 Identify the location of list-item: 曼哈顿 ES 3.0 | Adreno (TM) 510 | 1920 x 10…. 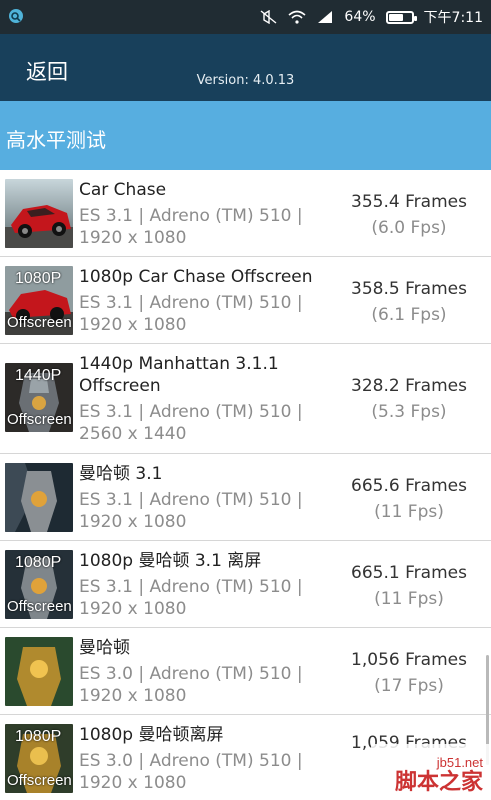
(245, 671).